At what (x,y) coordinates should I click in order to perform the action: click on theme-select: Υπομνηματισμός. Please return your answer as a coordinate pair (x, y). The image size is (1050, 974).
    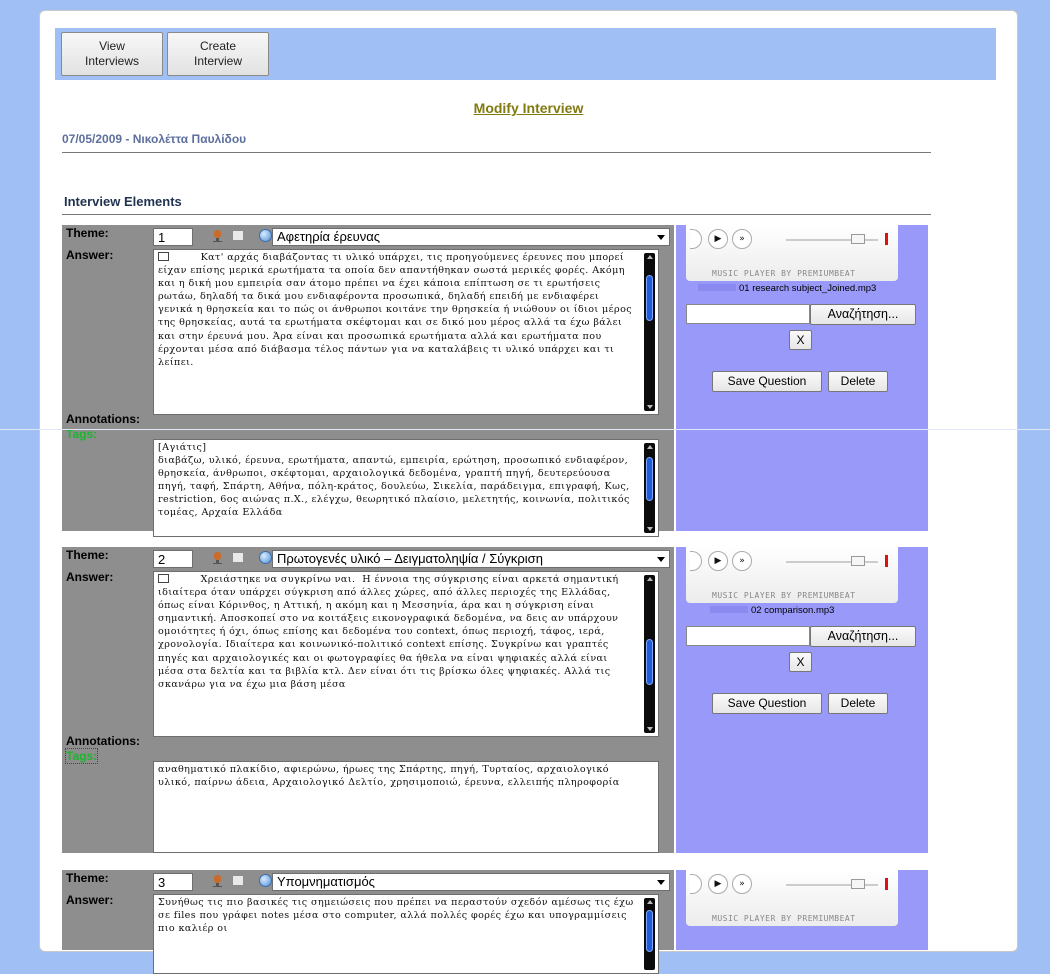
    Looking at the image, I should click on (471, 882).